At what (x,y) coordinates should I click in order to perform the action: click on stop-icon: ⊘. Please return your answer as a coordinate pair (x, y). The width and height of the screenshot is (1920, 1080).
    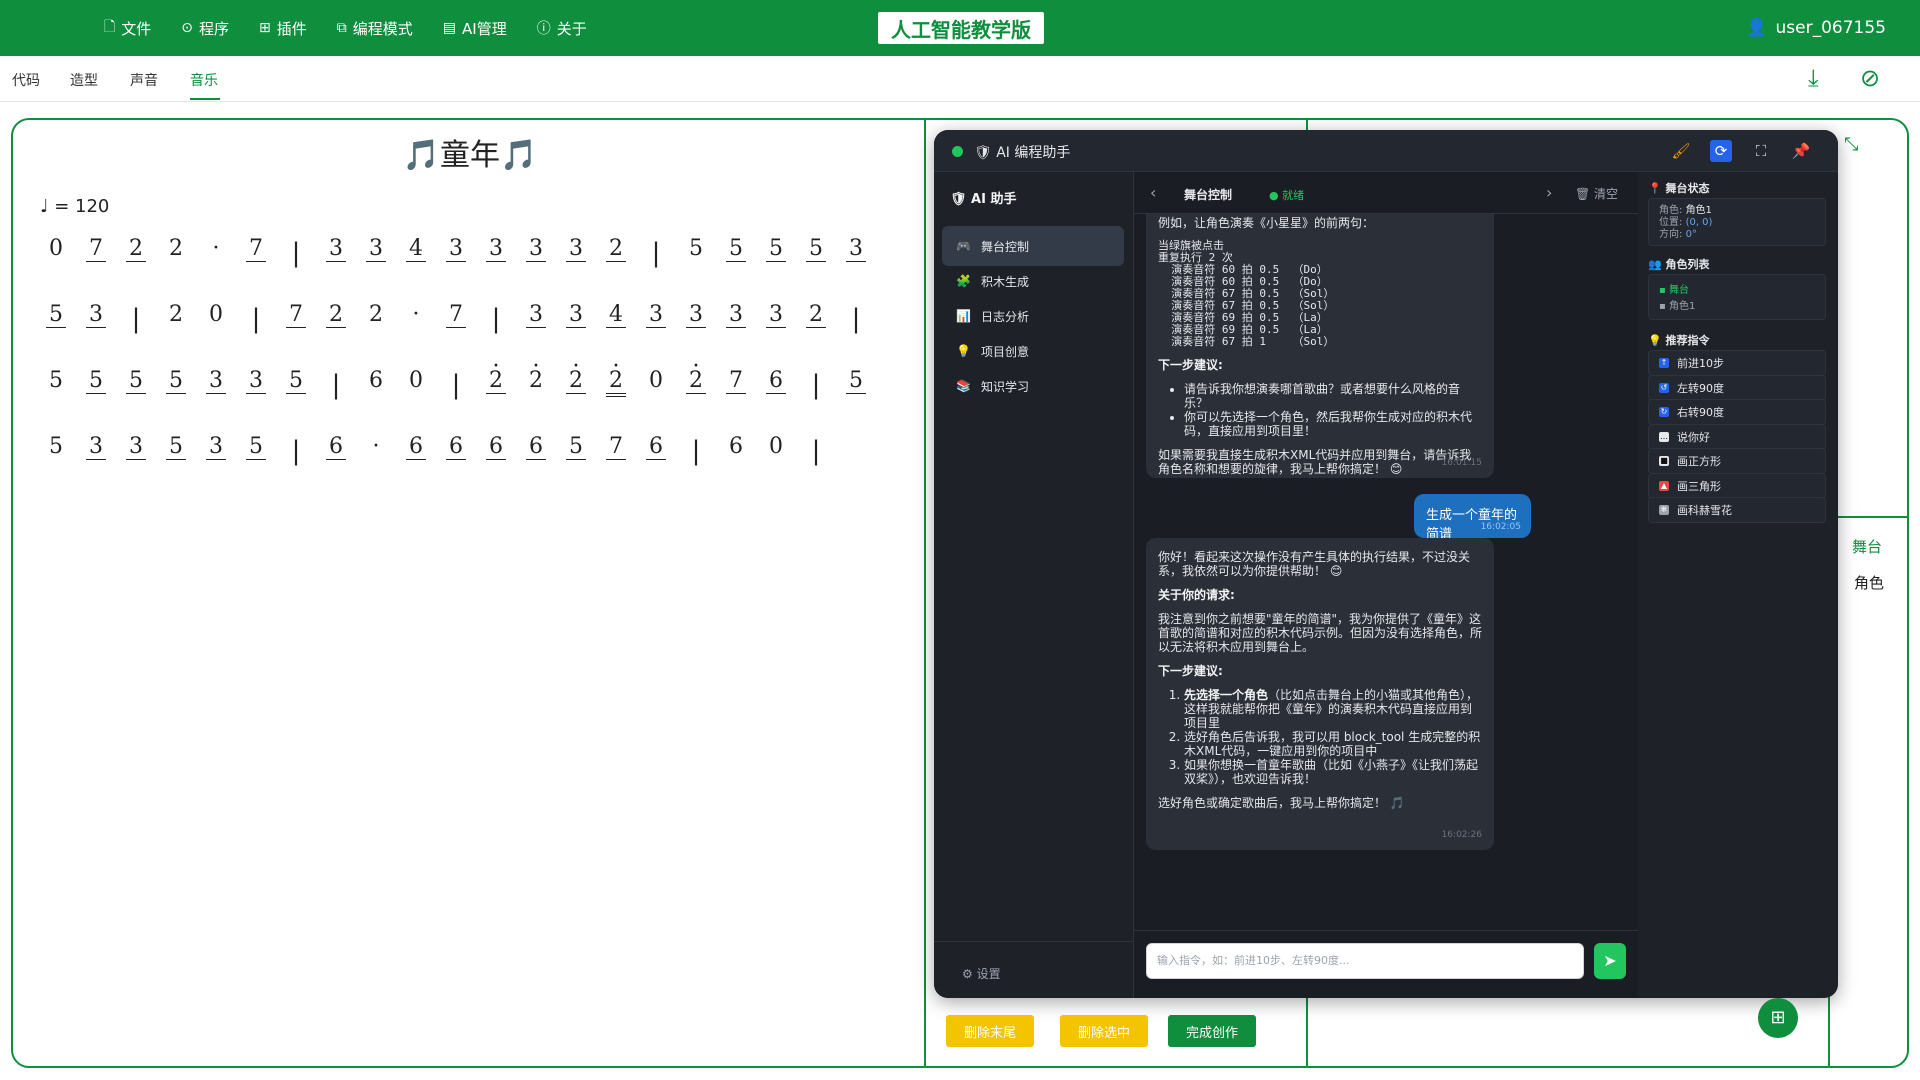
    Looking at the image, I should click on (1870, 78).